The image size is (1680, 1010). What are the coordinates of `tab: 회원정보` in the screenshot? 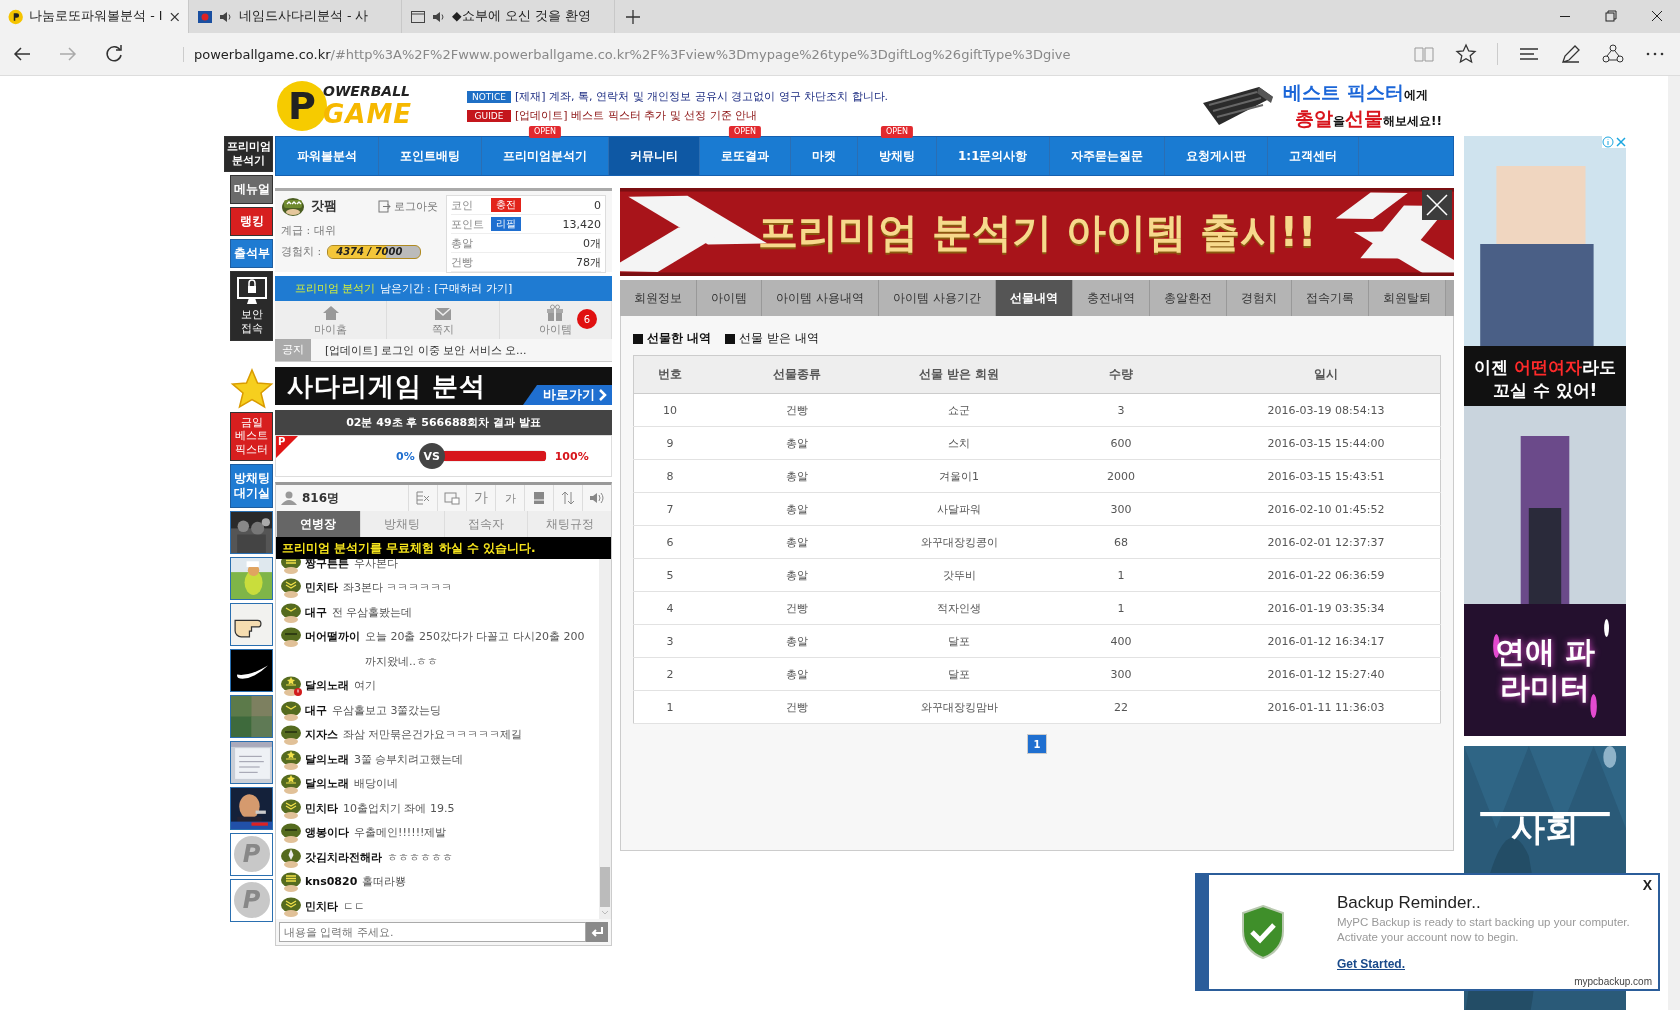 It's located at (658, 298).